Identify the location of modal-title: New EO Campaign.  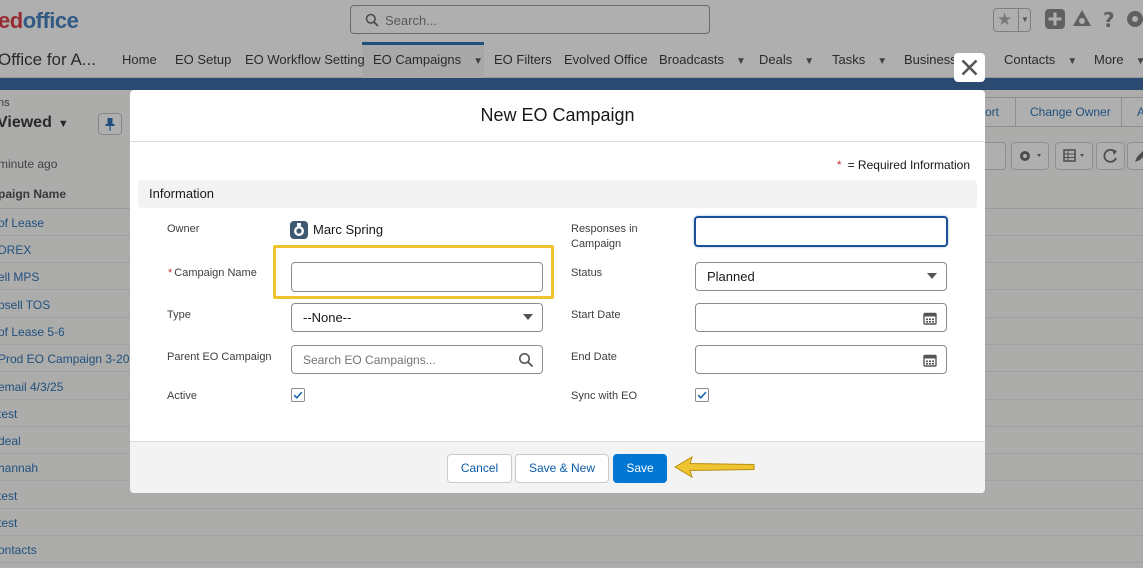
(557, 108).